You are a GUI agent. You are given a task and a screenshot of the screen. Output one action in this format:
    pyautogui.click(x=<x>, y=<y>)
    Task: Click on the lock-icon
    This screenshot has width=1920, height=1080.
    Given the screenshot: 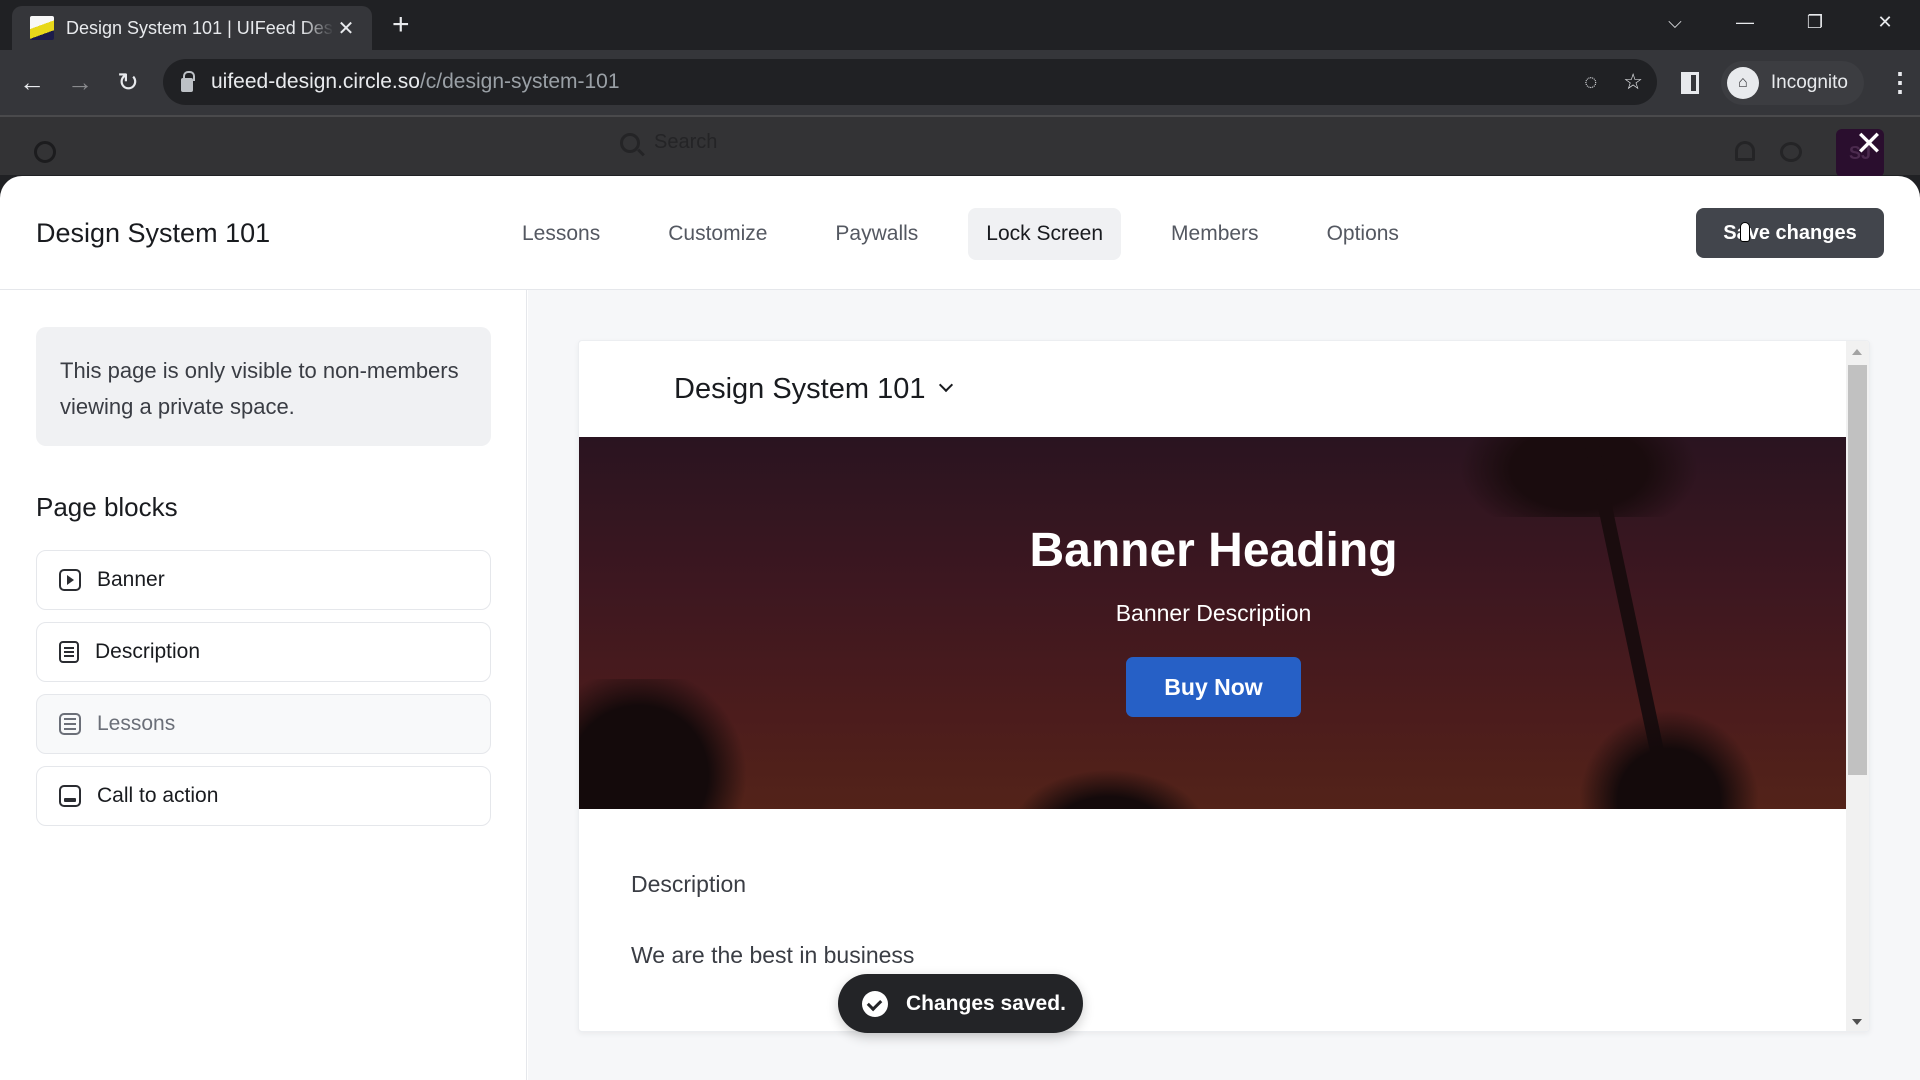 What is the action you would take?
    pyautogui.click(x=188, y=81)
    